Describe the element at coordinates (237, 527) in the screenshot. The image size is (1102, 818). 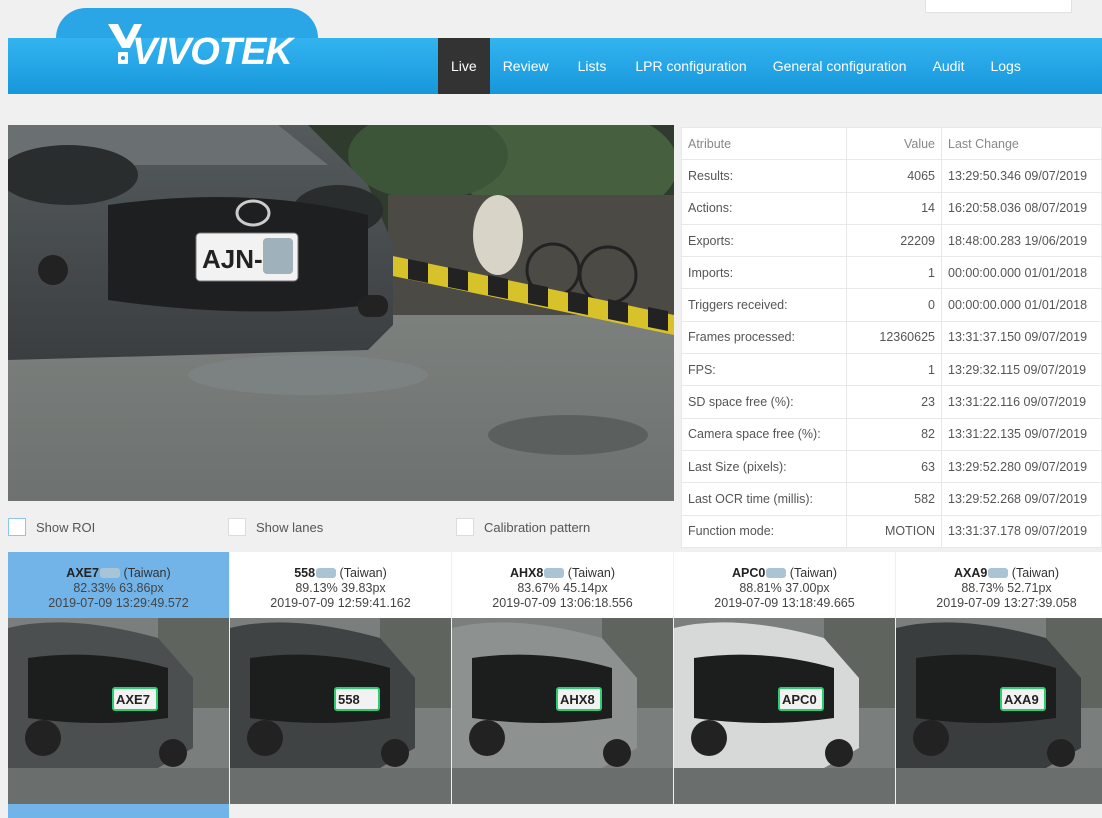
I see `show-lanes-checkbox` at that location.